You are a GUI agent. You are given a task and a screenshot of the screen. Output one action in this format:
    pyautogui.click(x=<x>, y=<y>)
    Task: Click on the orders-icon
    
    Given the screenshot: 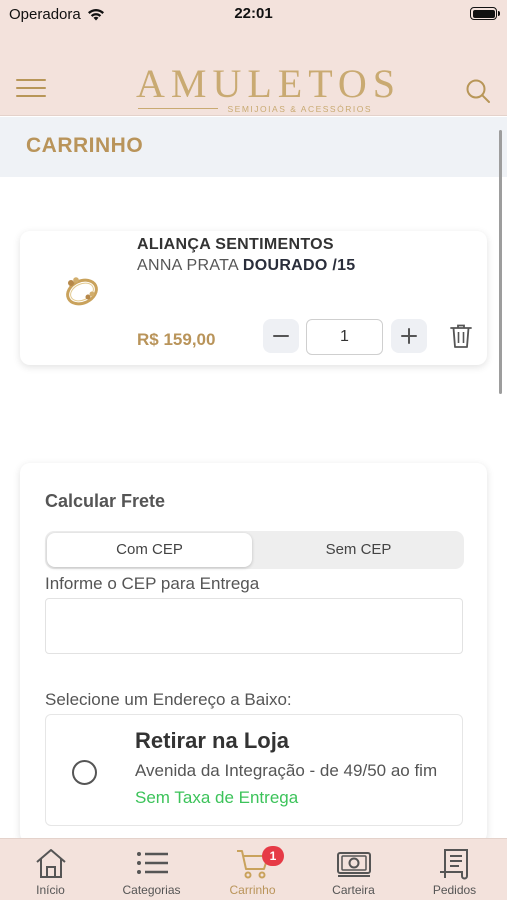 What is the action you would take?
    pyautogui.click(x=454, y=864)
    